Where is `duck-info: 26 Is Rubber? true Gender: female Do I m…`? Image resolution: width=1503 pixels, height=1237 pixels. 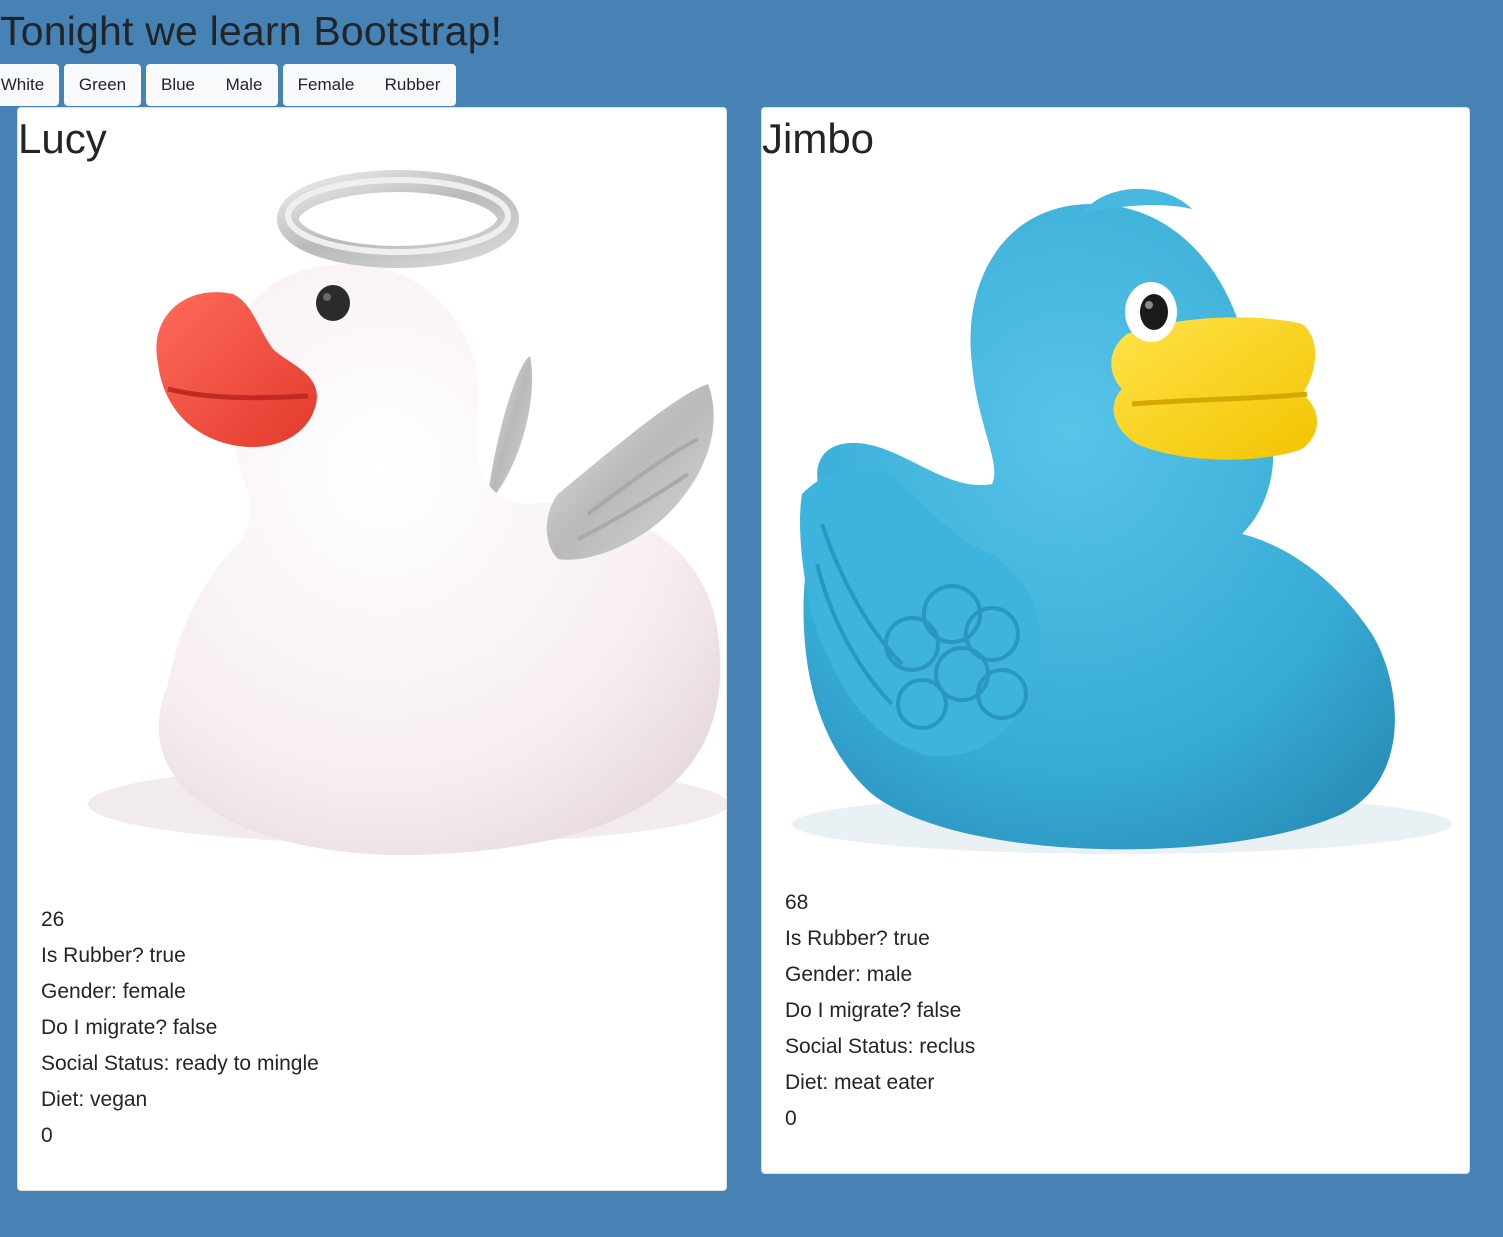 duck-info: 26 Is Rubber? true Gender: female Do I m… is located at coordinates (180, 1028).